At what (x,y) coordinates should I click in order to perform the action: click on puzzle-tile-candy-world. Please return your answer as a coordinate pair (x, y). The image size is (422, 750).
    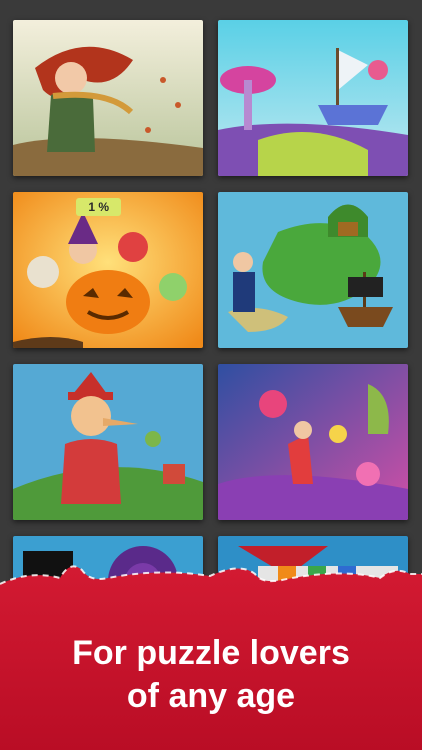
    Looking at the image, I should click on (313, 442).